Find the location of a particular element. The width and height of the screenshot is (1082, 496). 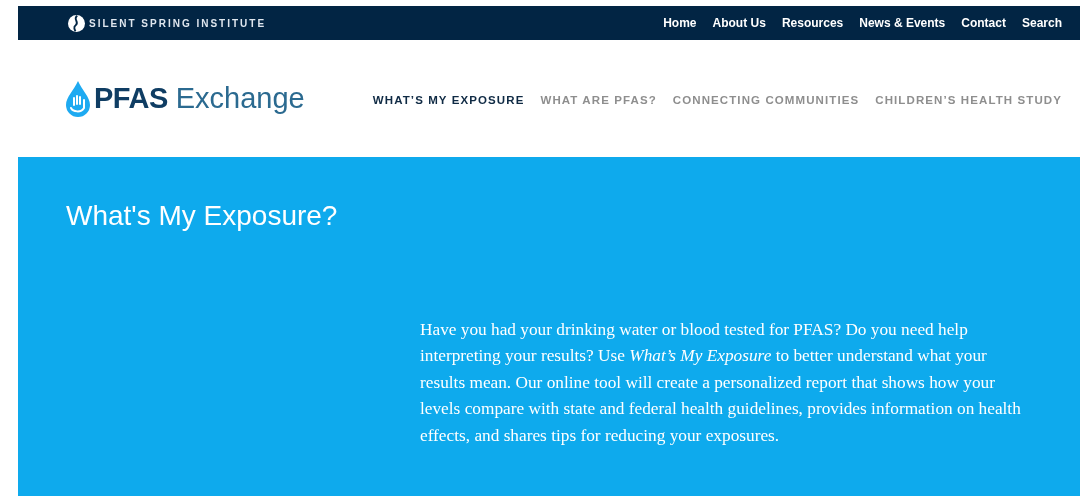

top-nav-link: Resources is located at coordinates (812, 23).